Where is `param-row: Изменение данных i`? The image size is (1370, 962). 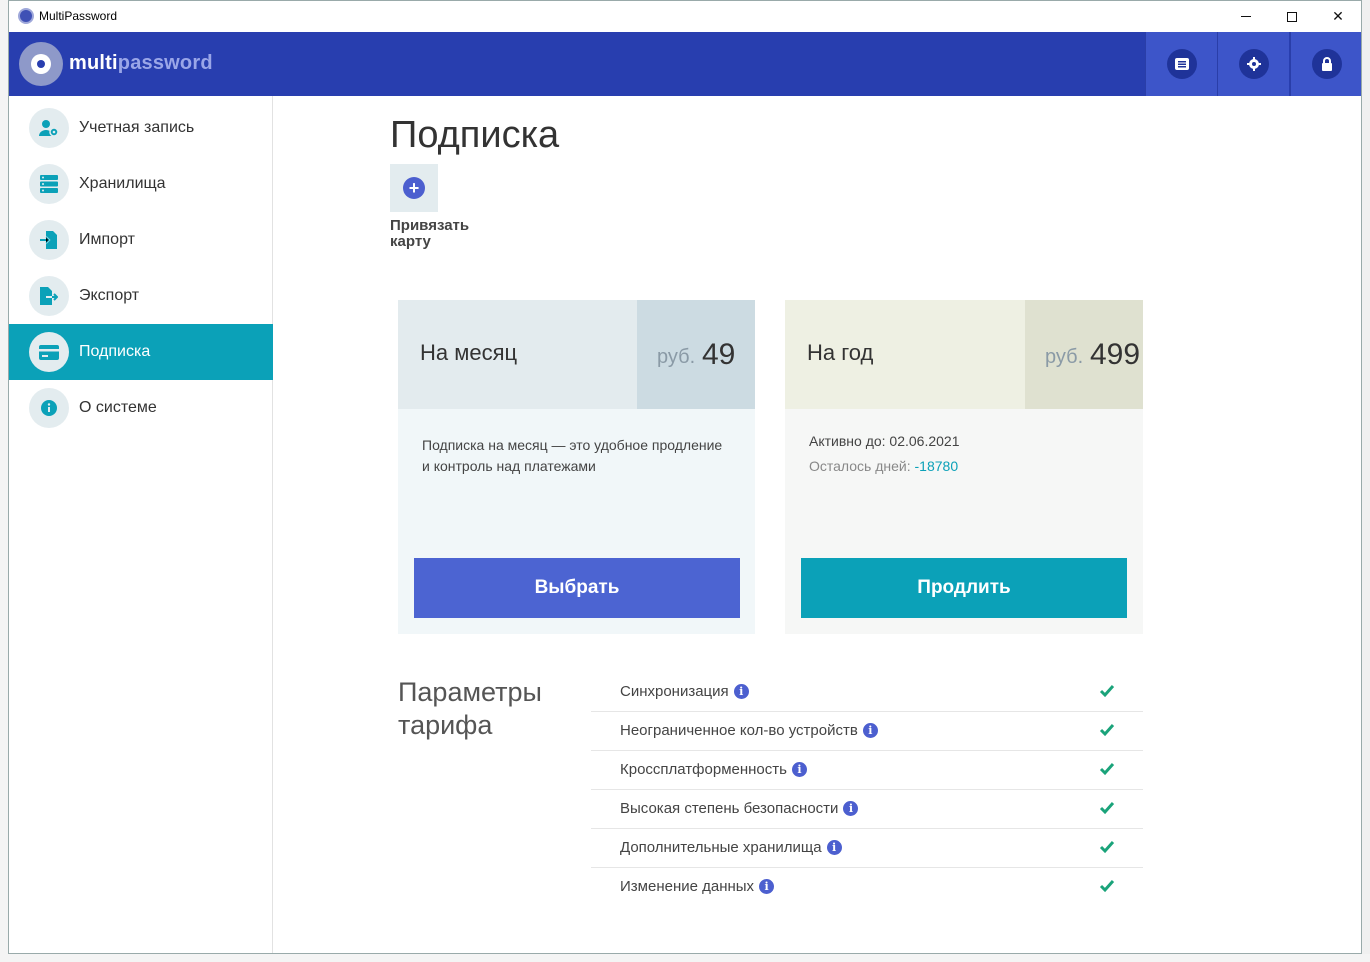 param-row: Изменение данных i is located at coordinates (867, 887).